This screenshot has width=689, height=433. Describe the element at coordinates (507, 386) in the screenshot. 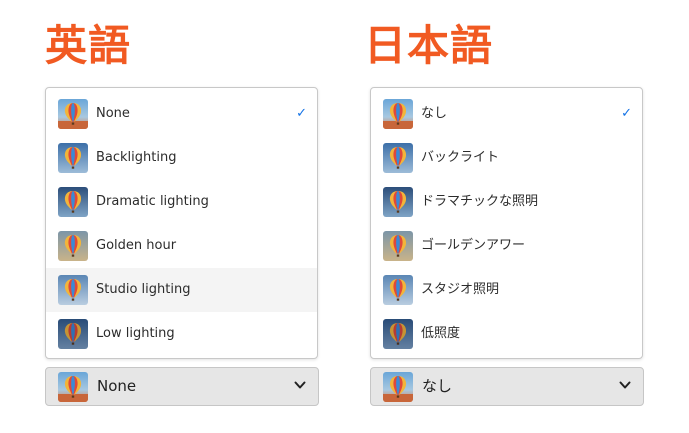

I see `japanese-lighting-picker: なし` at that location.